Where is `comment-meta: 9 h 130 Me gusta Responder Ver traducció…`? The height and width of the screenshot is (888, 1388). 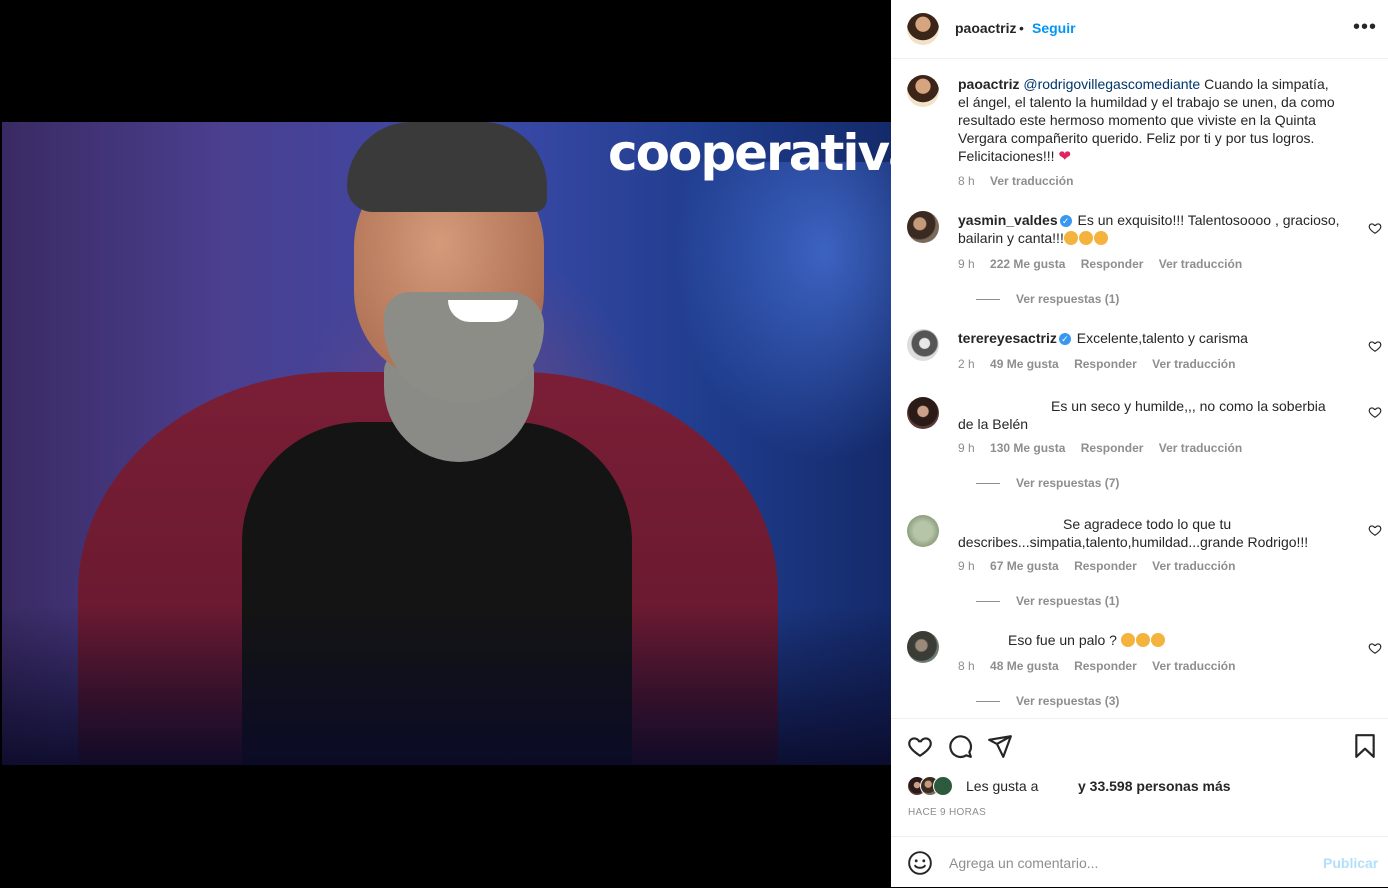 comment-meta: 9 h 130 Me gusta Responder Ver traducció… is located at coordinates (1106, 448).